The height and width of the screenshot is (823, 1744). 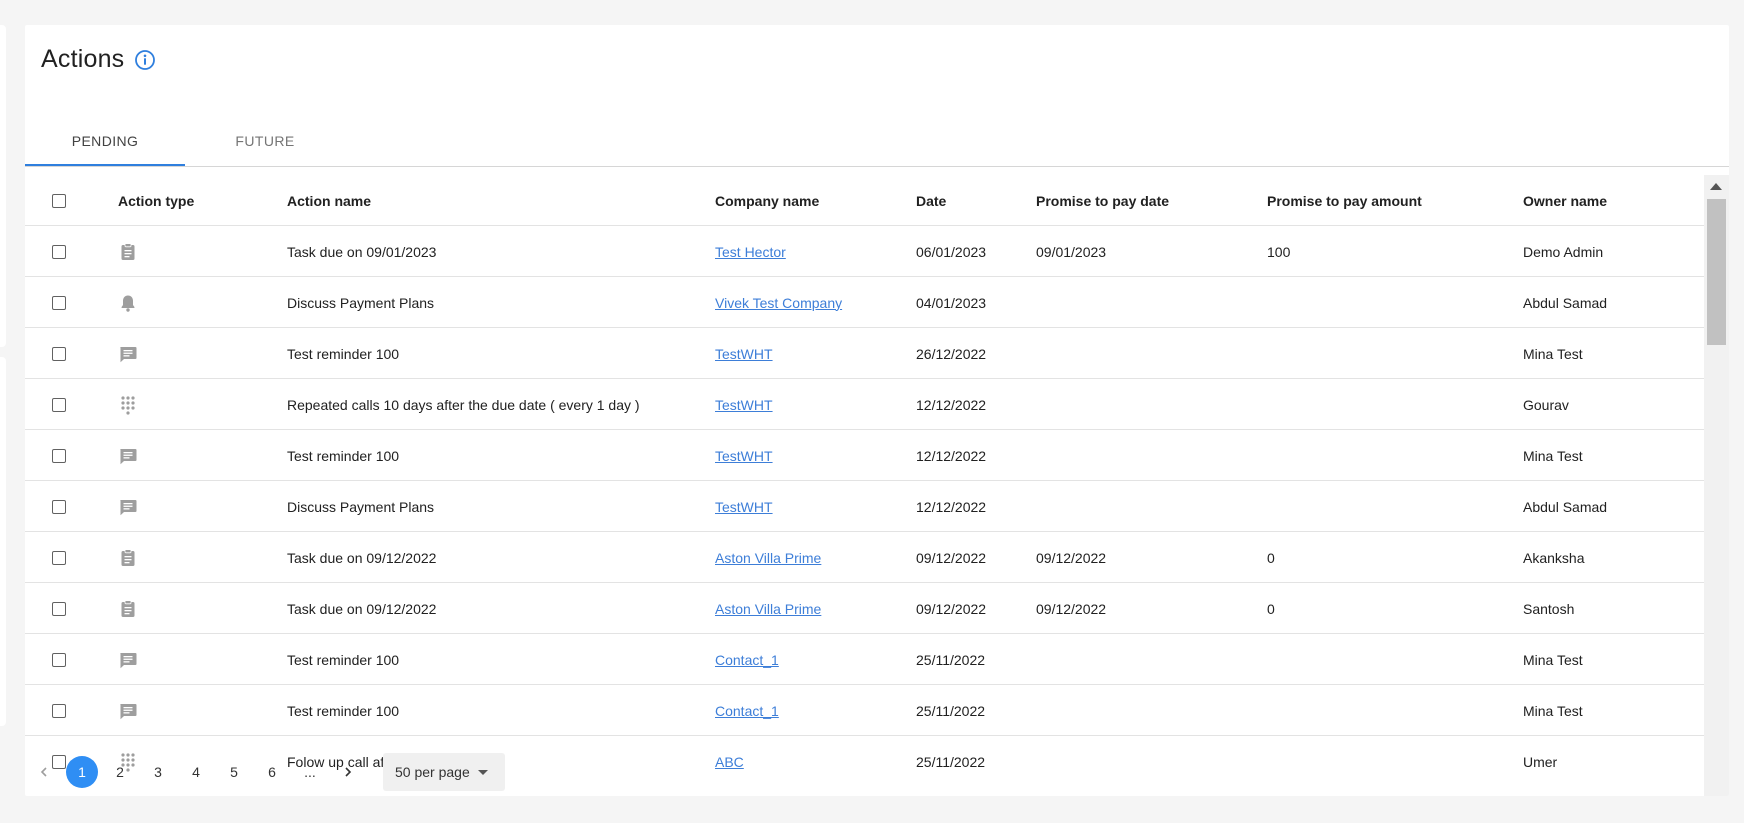 I want to click on action-name-cell: Task due on 09/01/2023, so click(x=362, y=251).